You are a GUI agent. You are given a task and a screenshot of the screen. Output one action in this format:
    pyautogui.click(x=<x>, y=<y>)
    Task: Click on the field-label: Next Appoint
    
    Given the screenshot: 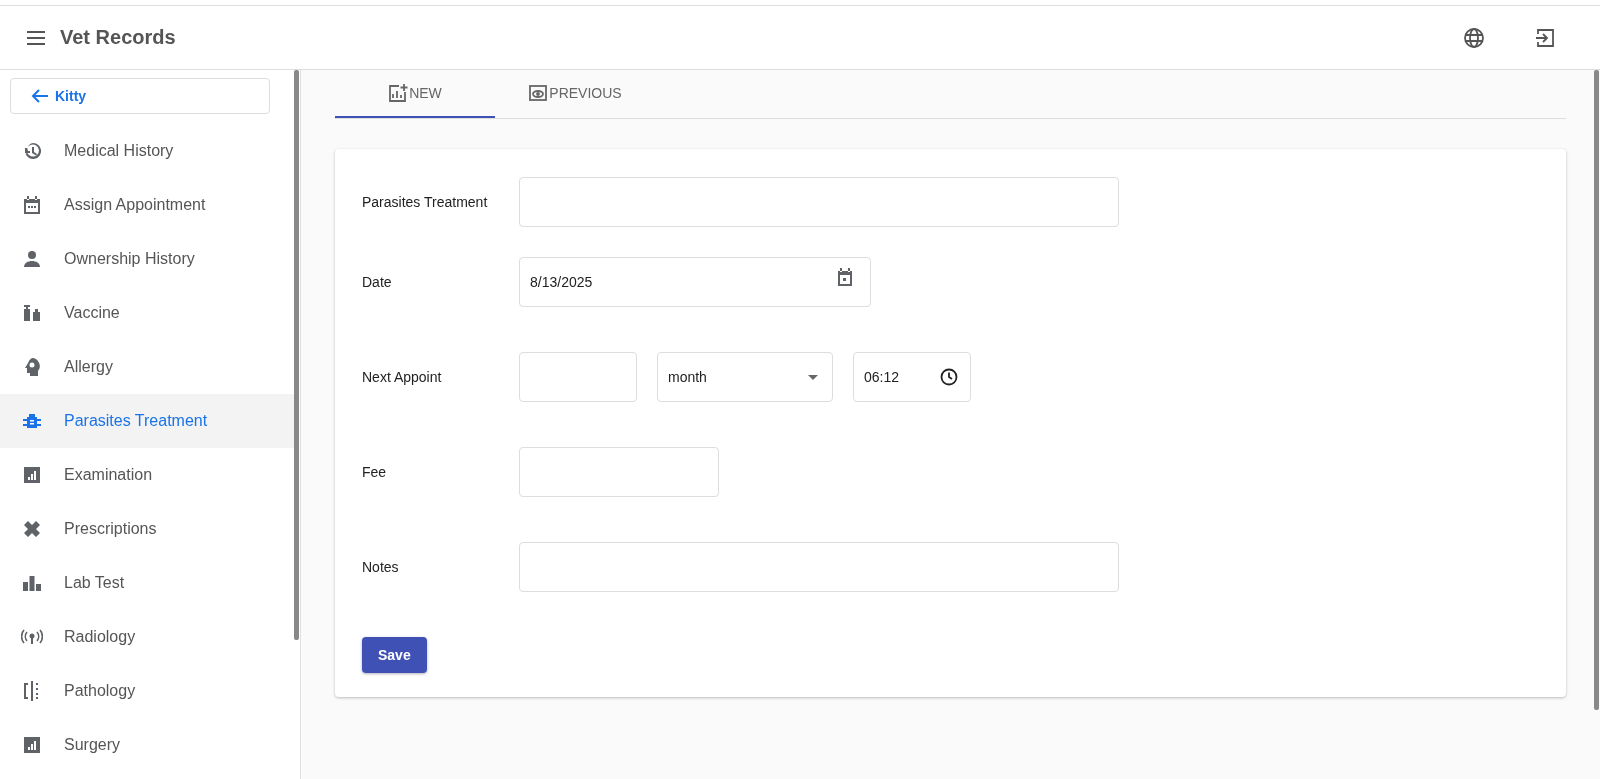 What is the action you would take?
    pyautogui.click(x=402, y=377)
    